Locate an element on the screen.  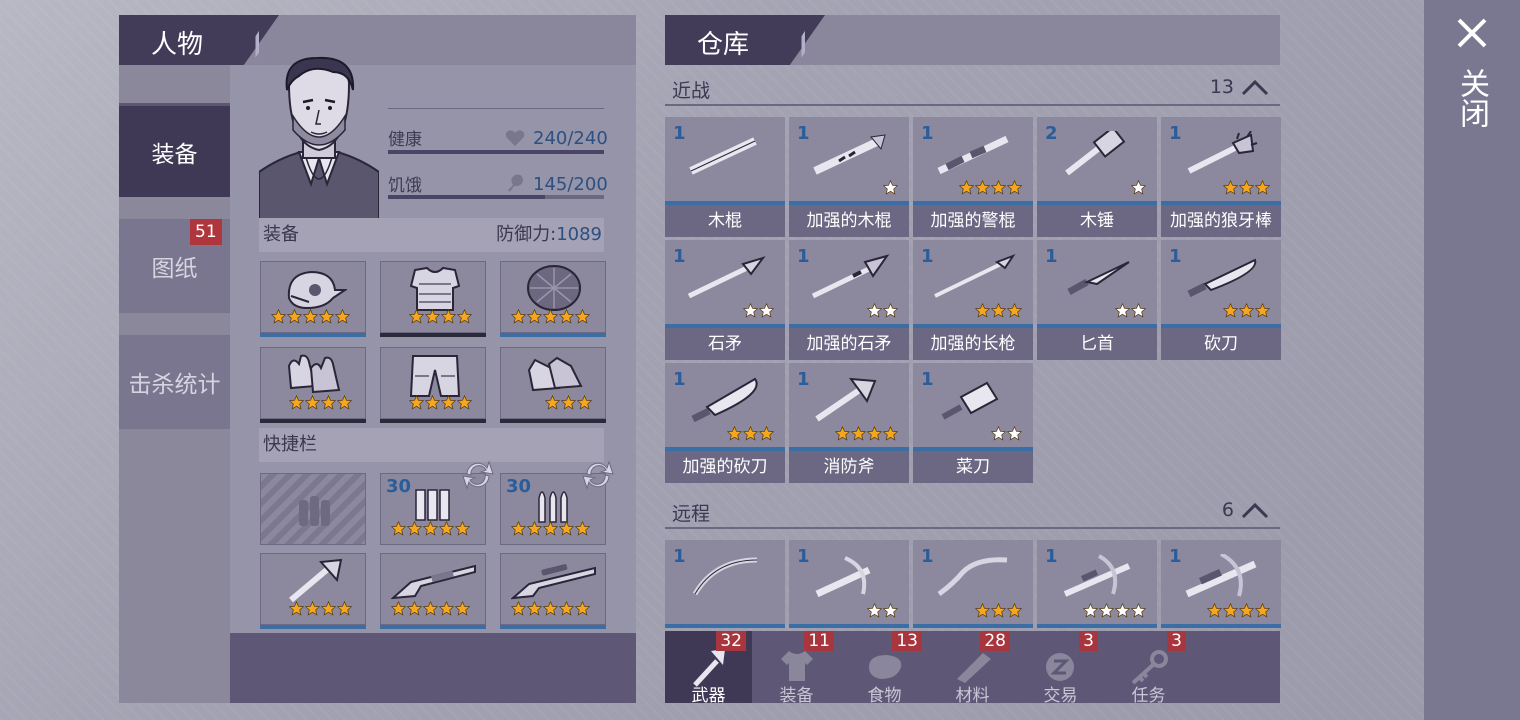
recurve-bow-icon is located at coordinates (972, 577).